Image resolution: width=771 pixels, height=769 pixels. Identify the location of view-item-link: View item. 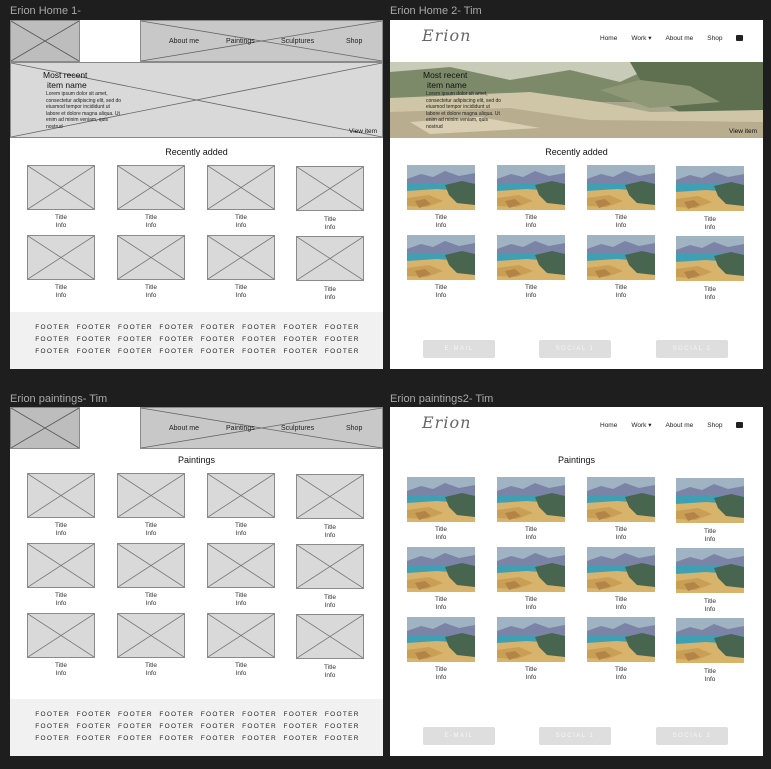
(363, 131).